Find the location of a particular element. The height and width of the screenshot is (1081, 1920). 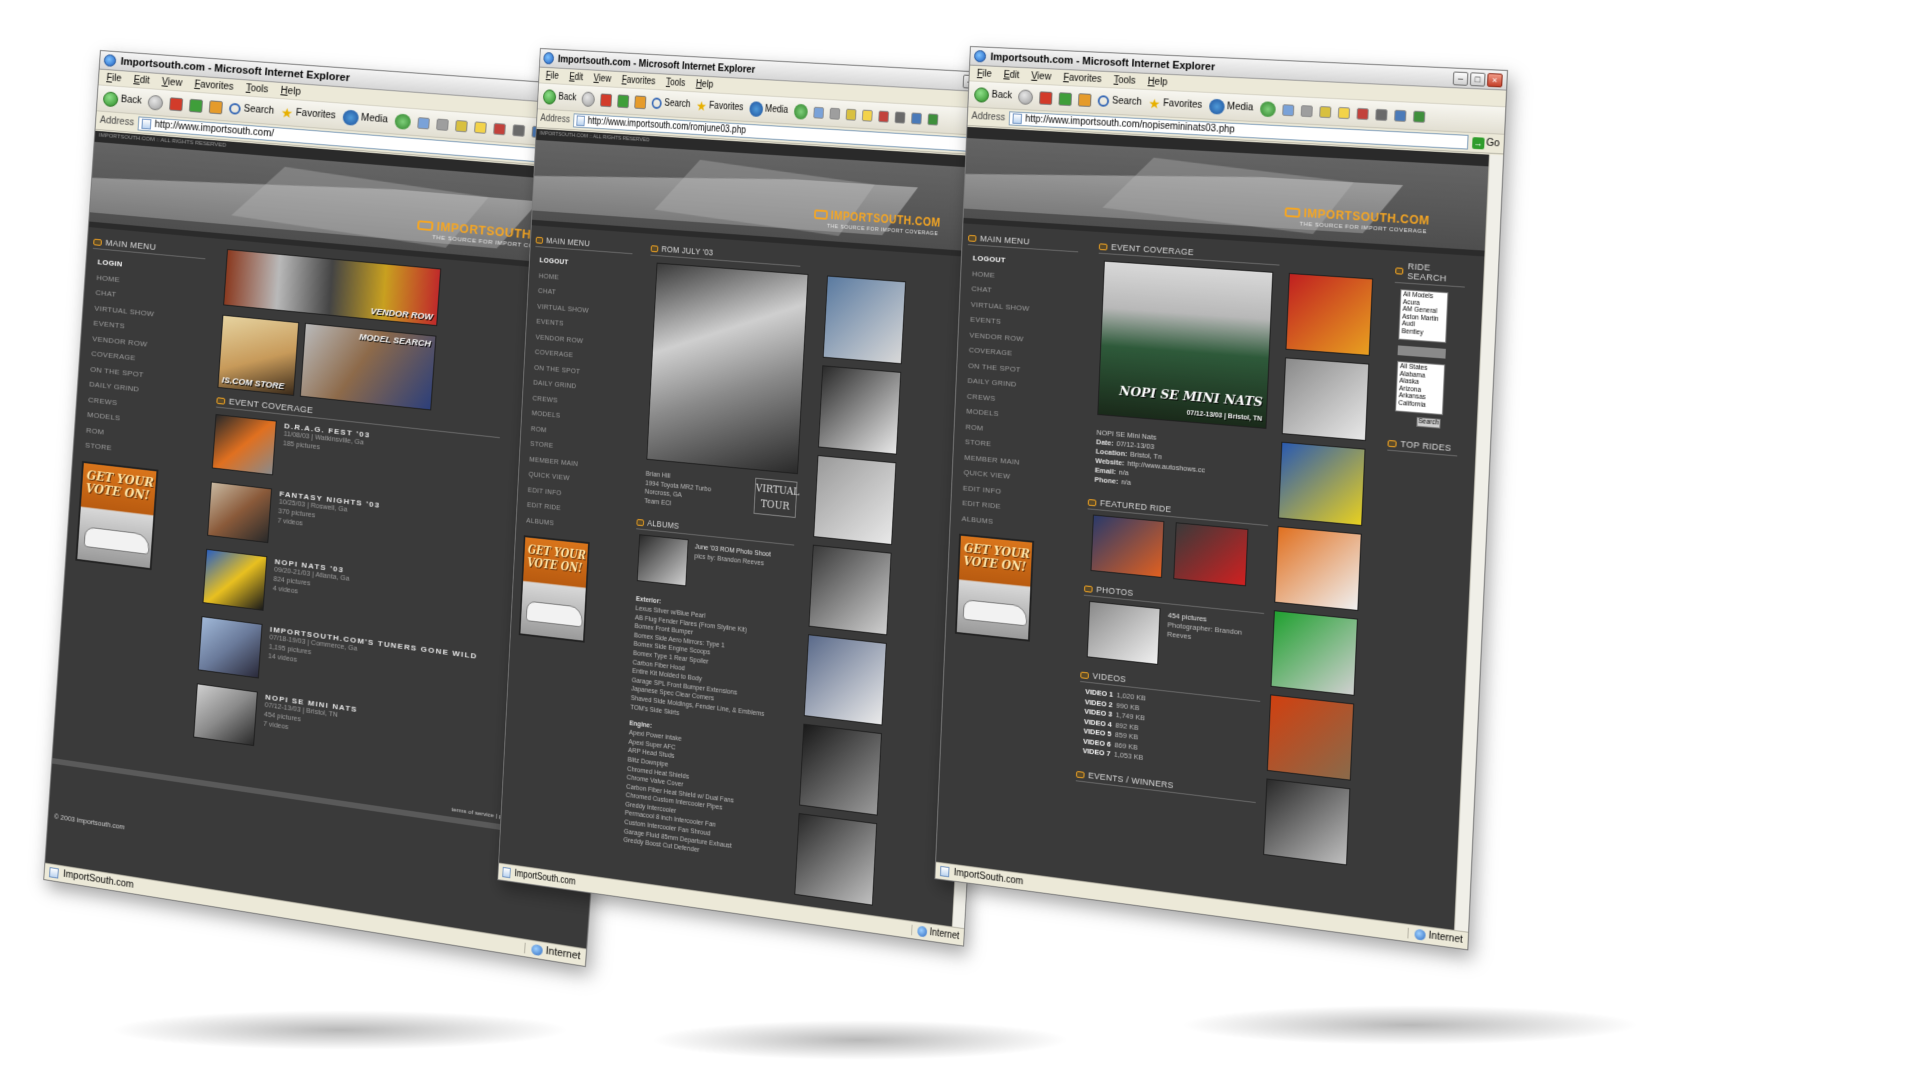

album-thumbnail is located at coordinates (662, 560).